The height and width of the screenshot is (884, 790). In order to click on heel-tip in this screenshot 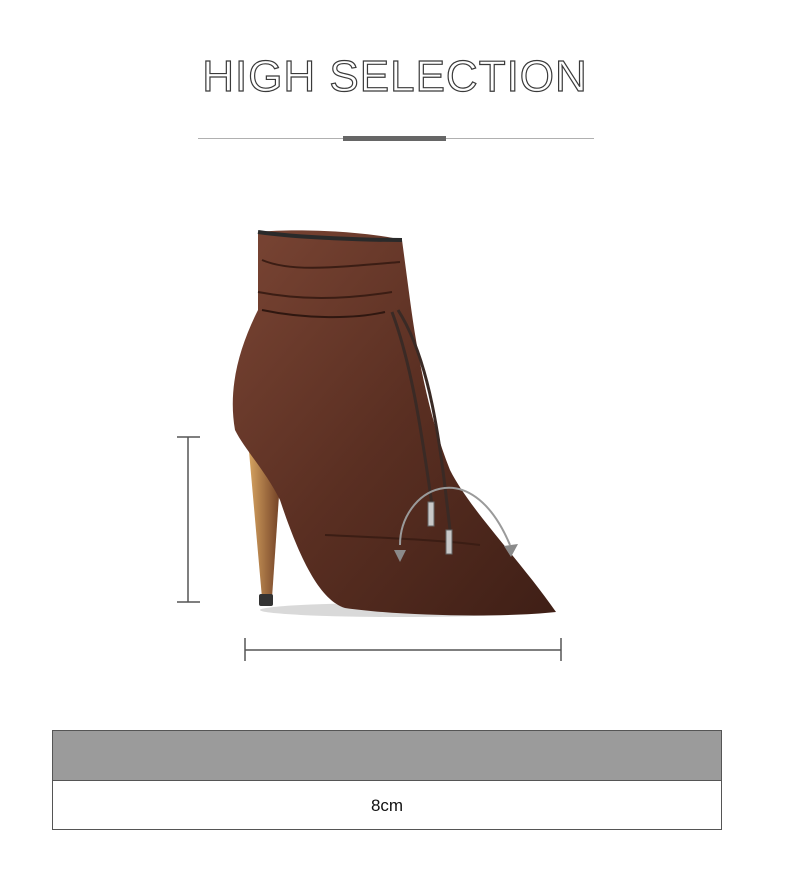, I will do `click(266, 600)`.